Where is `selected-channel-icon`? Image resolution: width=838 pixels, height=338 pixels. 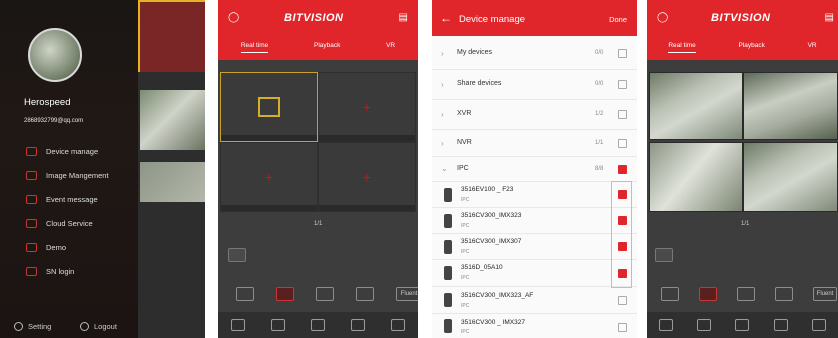
selected-channel-icon is located at coordinates (269, 107).